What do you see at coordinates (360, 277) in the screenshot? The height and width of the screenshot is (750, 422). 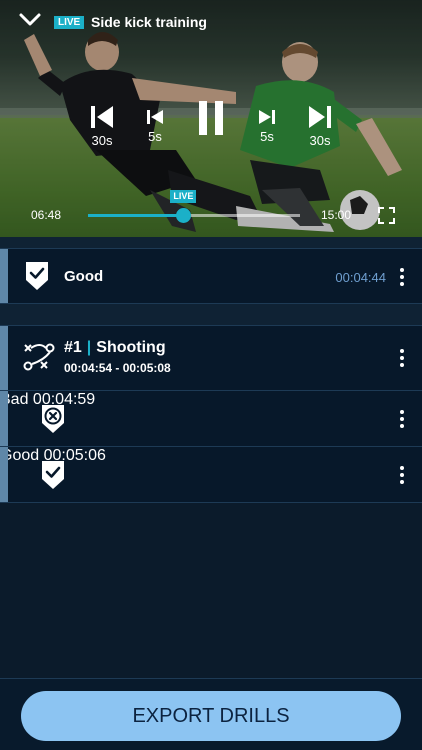 I see `event-time: 00:04:44` at bounding box center [360, 277].